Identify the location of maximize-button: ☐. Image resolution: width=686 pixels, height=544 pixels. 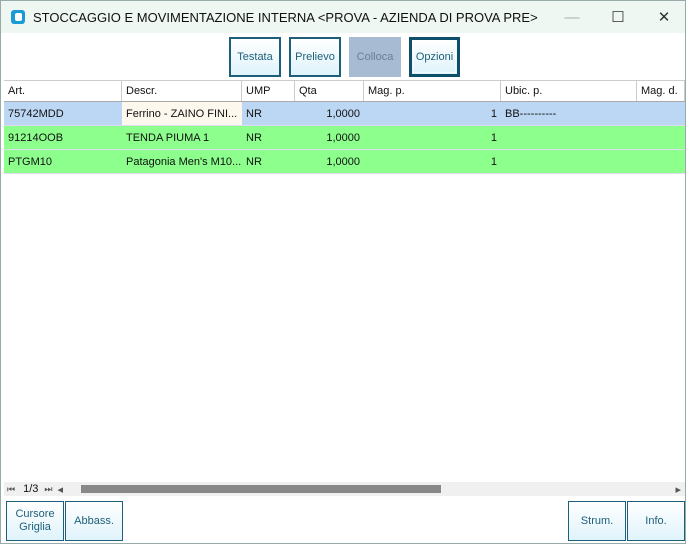
(618, 17).